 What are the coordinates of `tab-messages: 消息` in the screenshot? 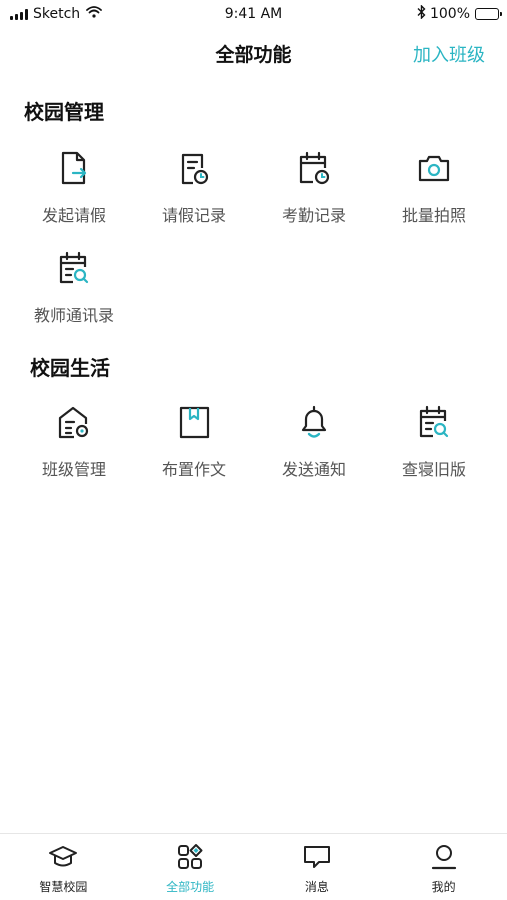 It's located at (317, 867).